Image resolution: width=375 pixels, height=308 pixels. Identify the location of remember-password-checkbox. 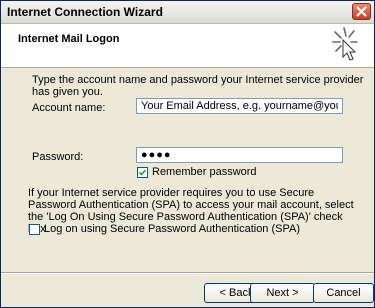
(142, 172).